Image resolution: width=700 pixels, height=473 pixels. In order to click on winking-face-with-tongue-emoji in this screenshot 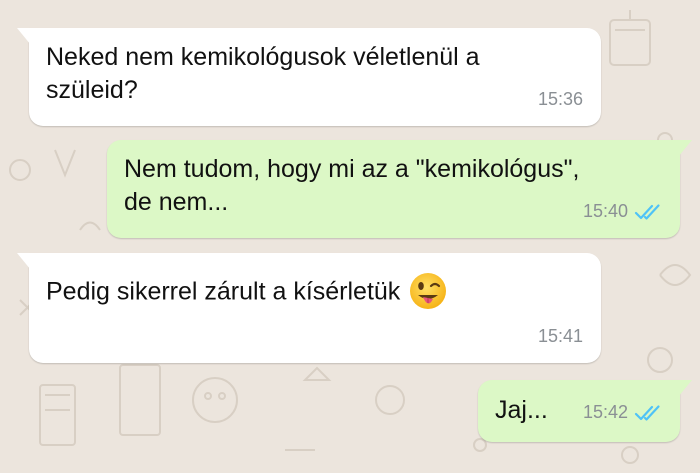, I will do `click(428, 291)`.